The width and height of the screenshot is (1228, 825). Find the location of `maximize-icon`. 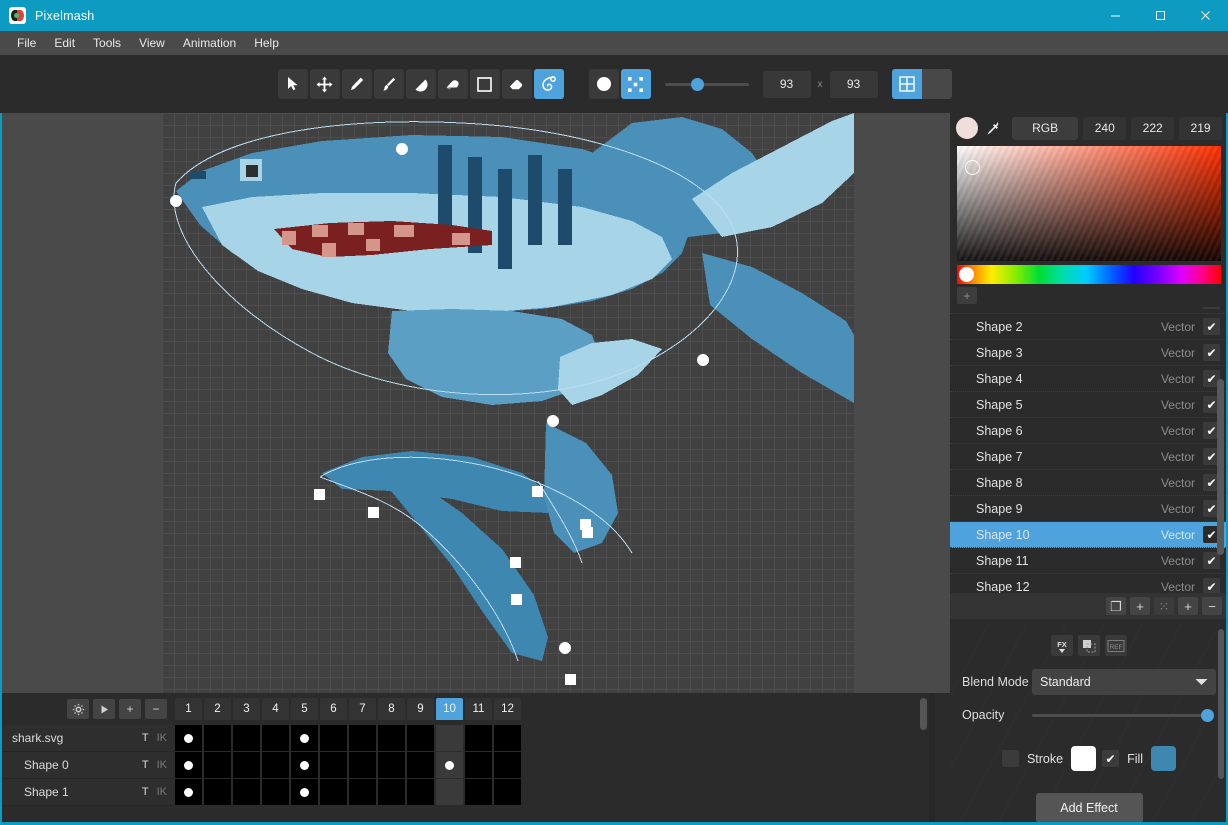

maximize-icon is located at coordinates (1160, 15).